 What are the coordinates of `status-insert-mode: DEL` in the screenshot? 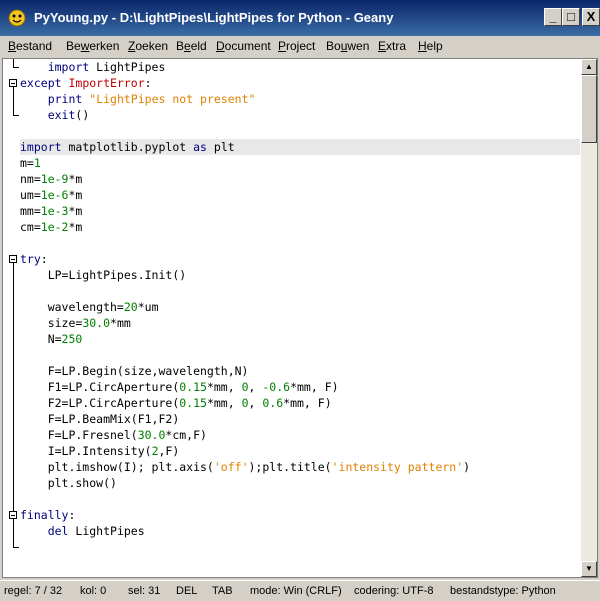 It's located at (187, 591).